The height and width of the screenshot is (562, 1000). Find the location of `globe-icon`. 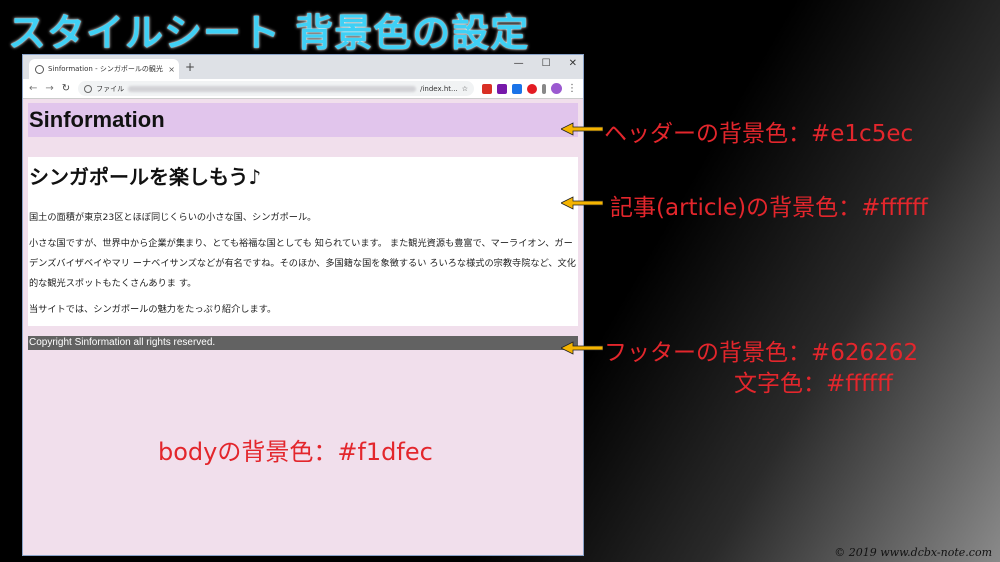

globe-icon is located at coordinates (39, 69).